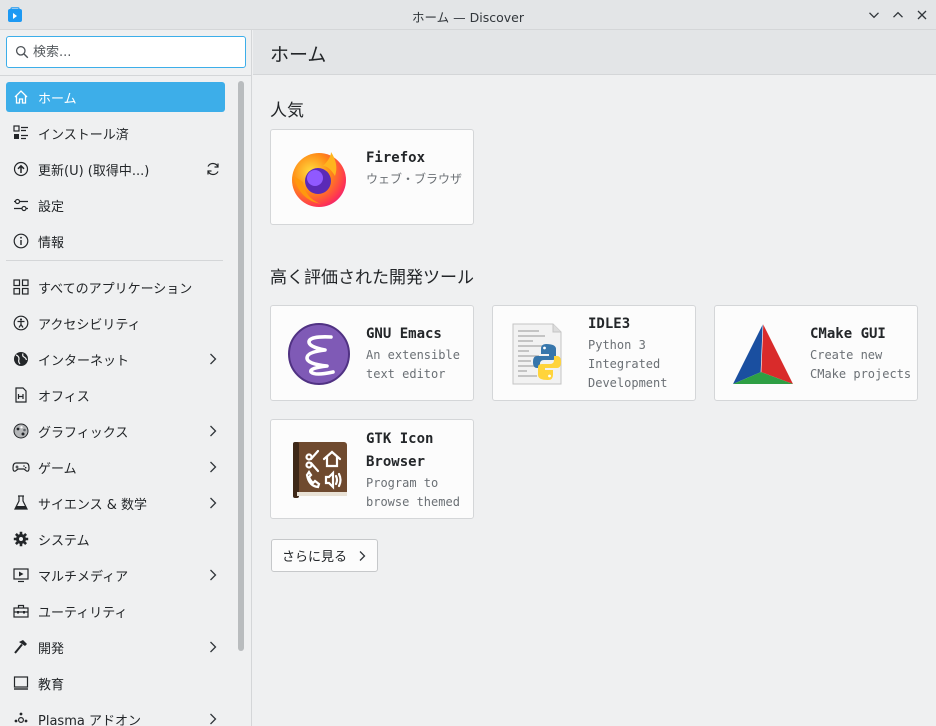 The image size is (936, 726). Describe the element at coordinates (89, 325) in the screenshot. I see `sidebar-item-label: アクセシビリティ` at that location.